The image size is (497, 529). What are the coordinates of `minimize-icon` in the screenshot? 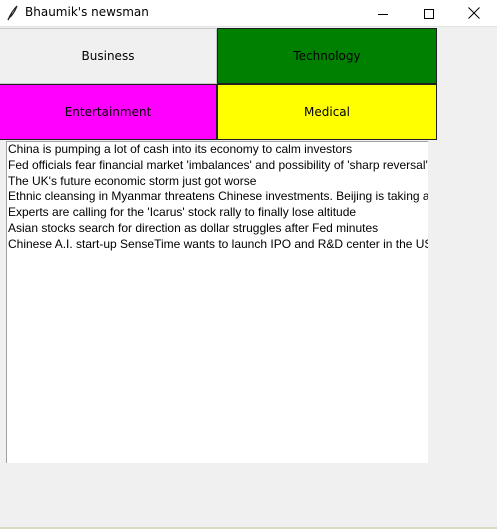 It's located at (383, 13).